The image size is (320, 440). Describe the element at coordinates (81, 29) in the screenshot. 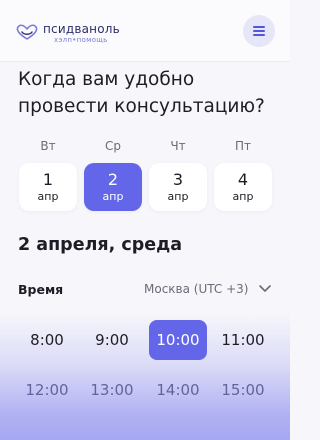

I see `brand-name: псидваноль` at that location.